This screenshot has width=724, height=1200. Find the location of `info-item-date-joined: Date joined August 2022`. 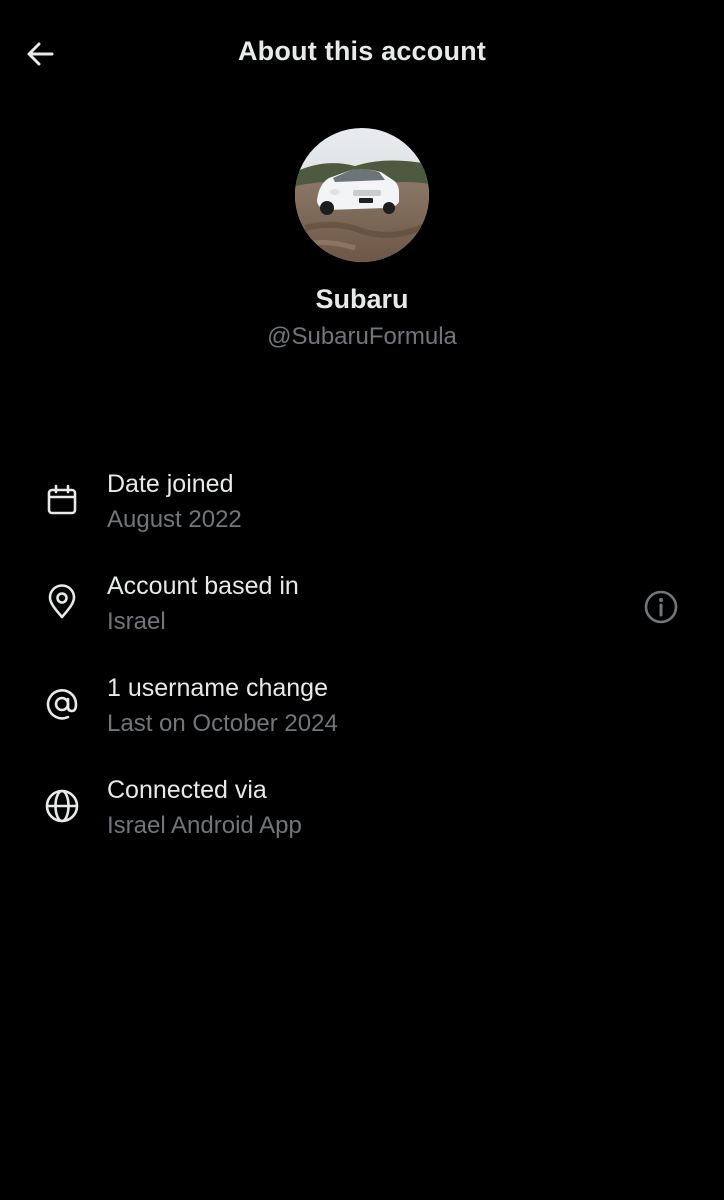

info-item-date-joined: Date joined August 2022 is located at coordinates (362, 510).